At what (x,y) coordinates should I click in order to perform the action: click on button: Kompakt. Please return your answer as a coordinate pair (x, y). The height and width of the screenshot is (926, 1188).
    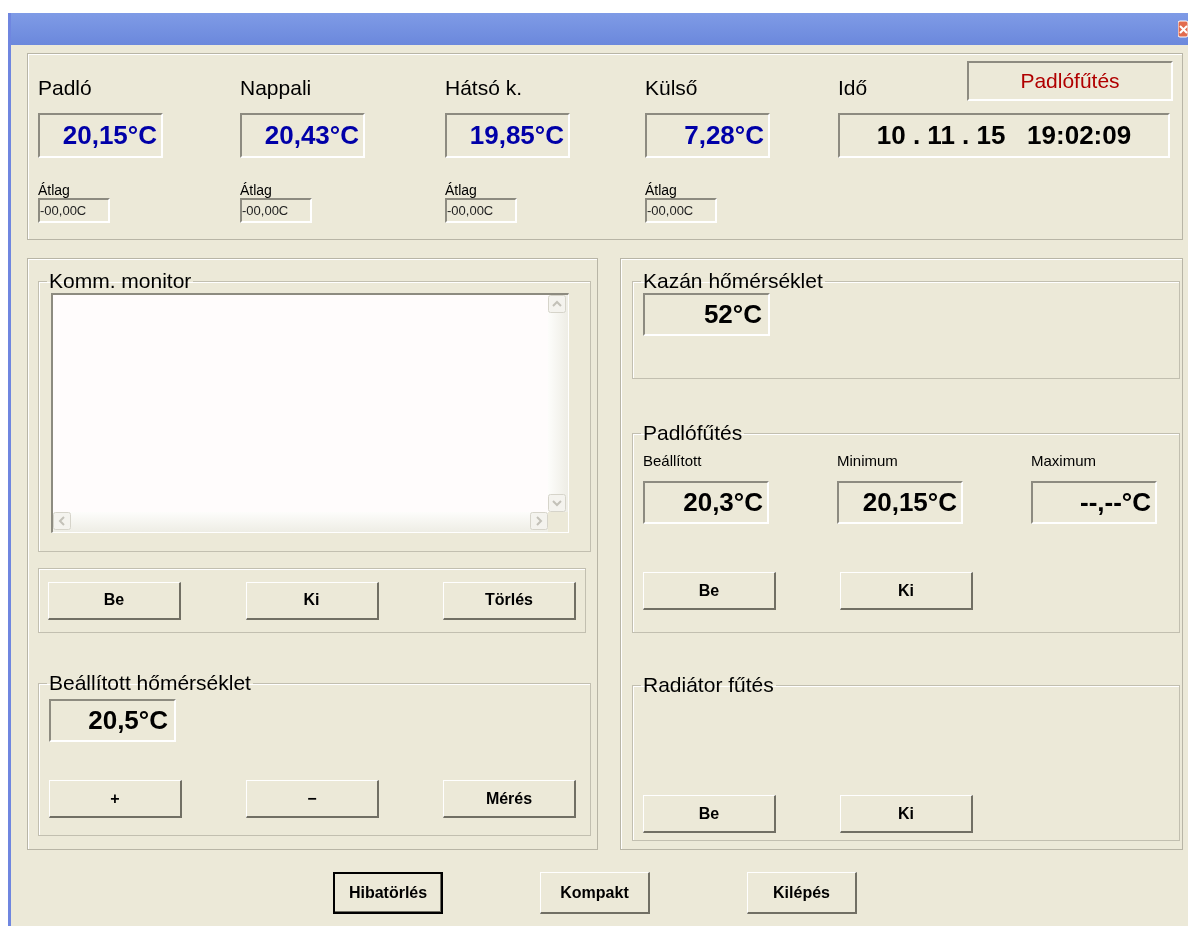
    Looking at the image, I should click on (595, 893).